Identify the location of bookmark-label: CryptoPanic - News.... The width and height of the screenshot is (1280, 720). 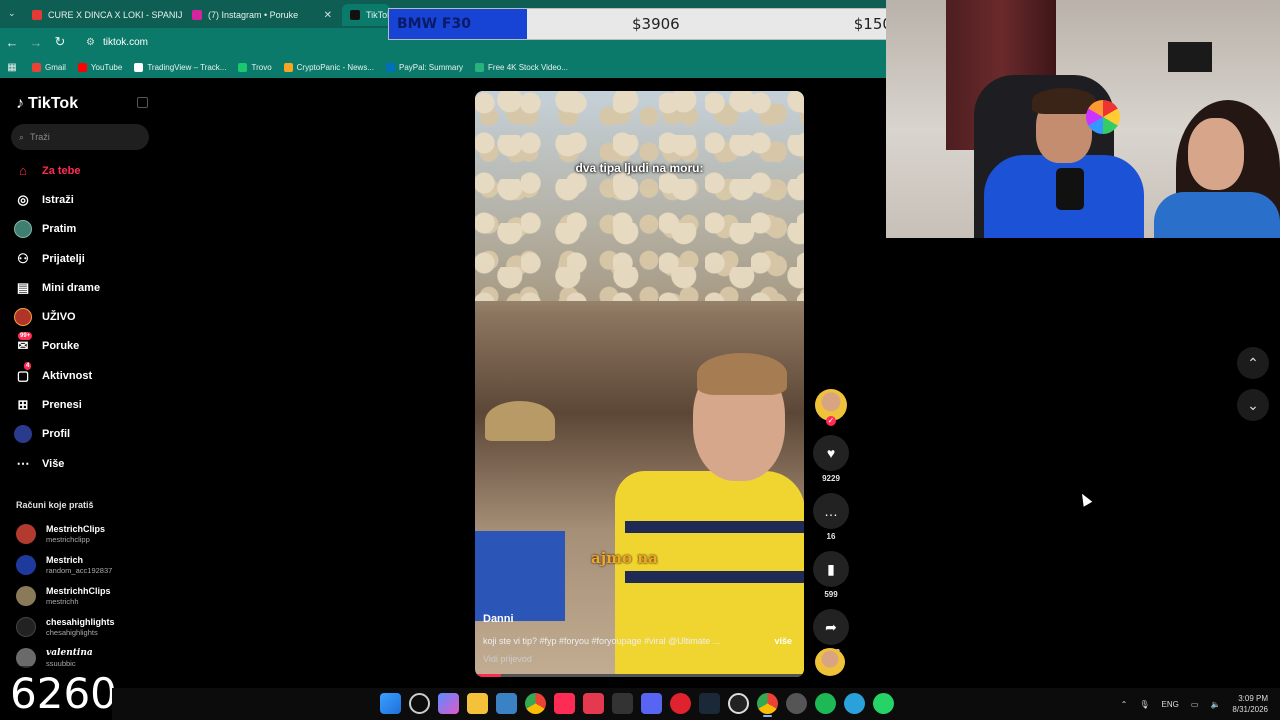
(335, 67).